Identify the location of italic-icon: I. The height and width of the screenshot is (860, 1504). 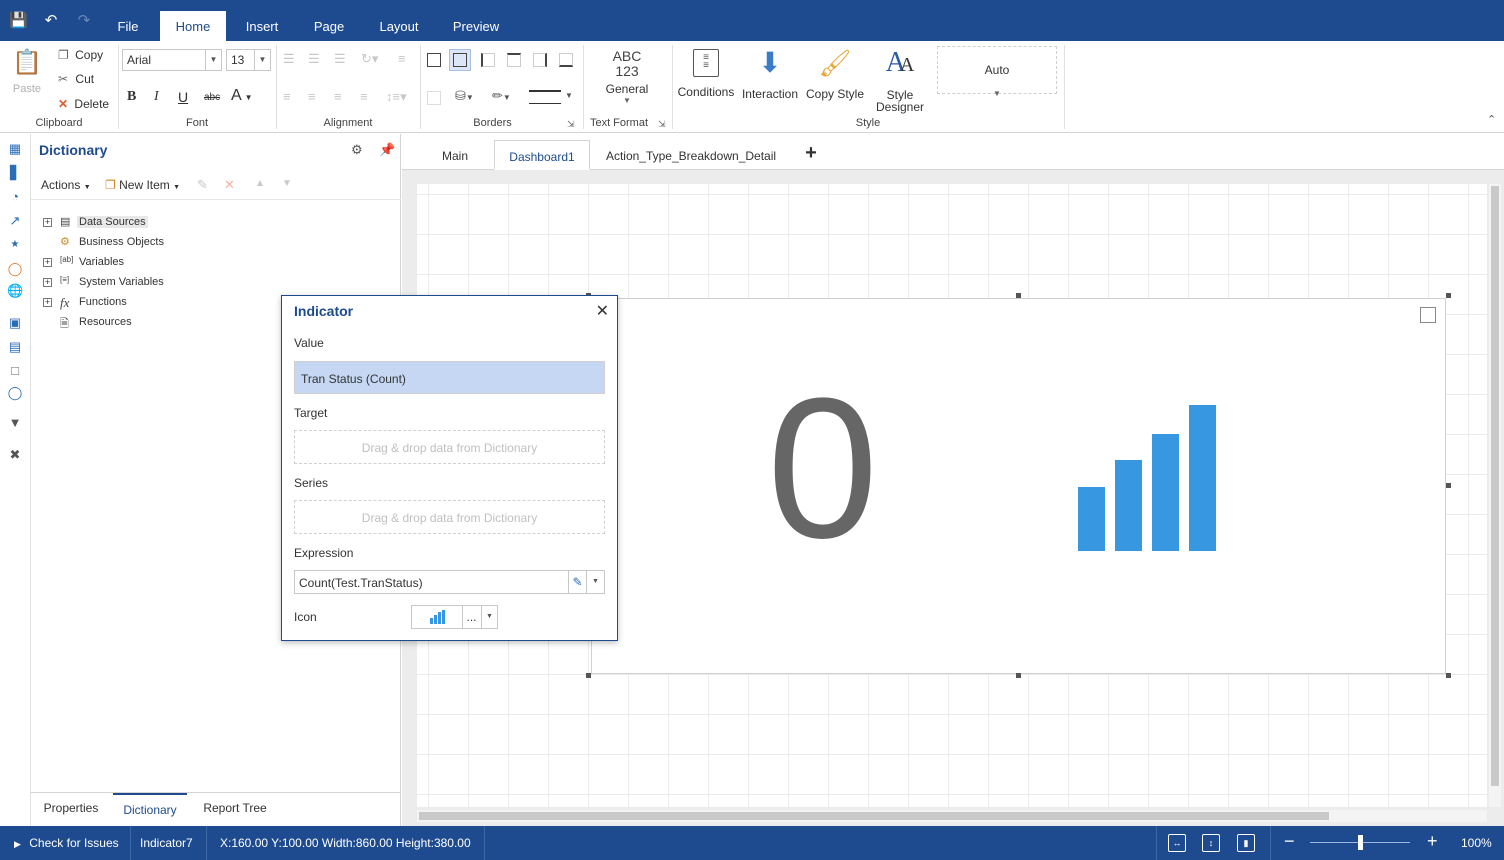
(156, 97).